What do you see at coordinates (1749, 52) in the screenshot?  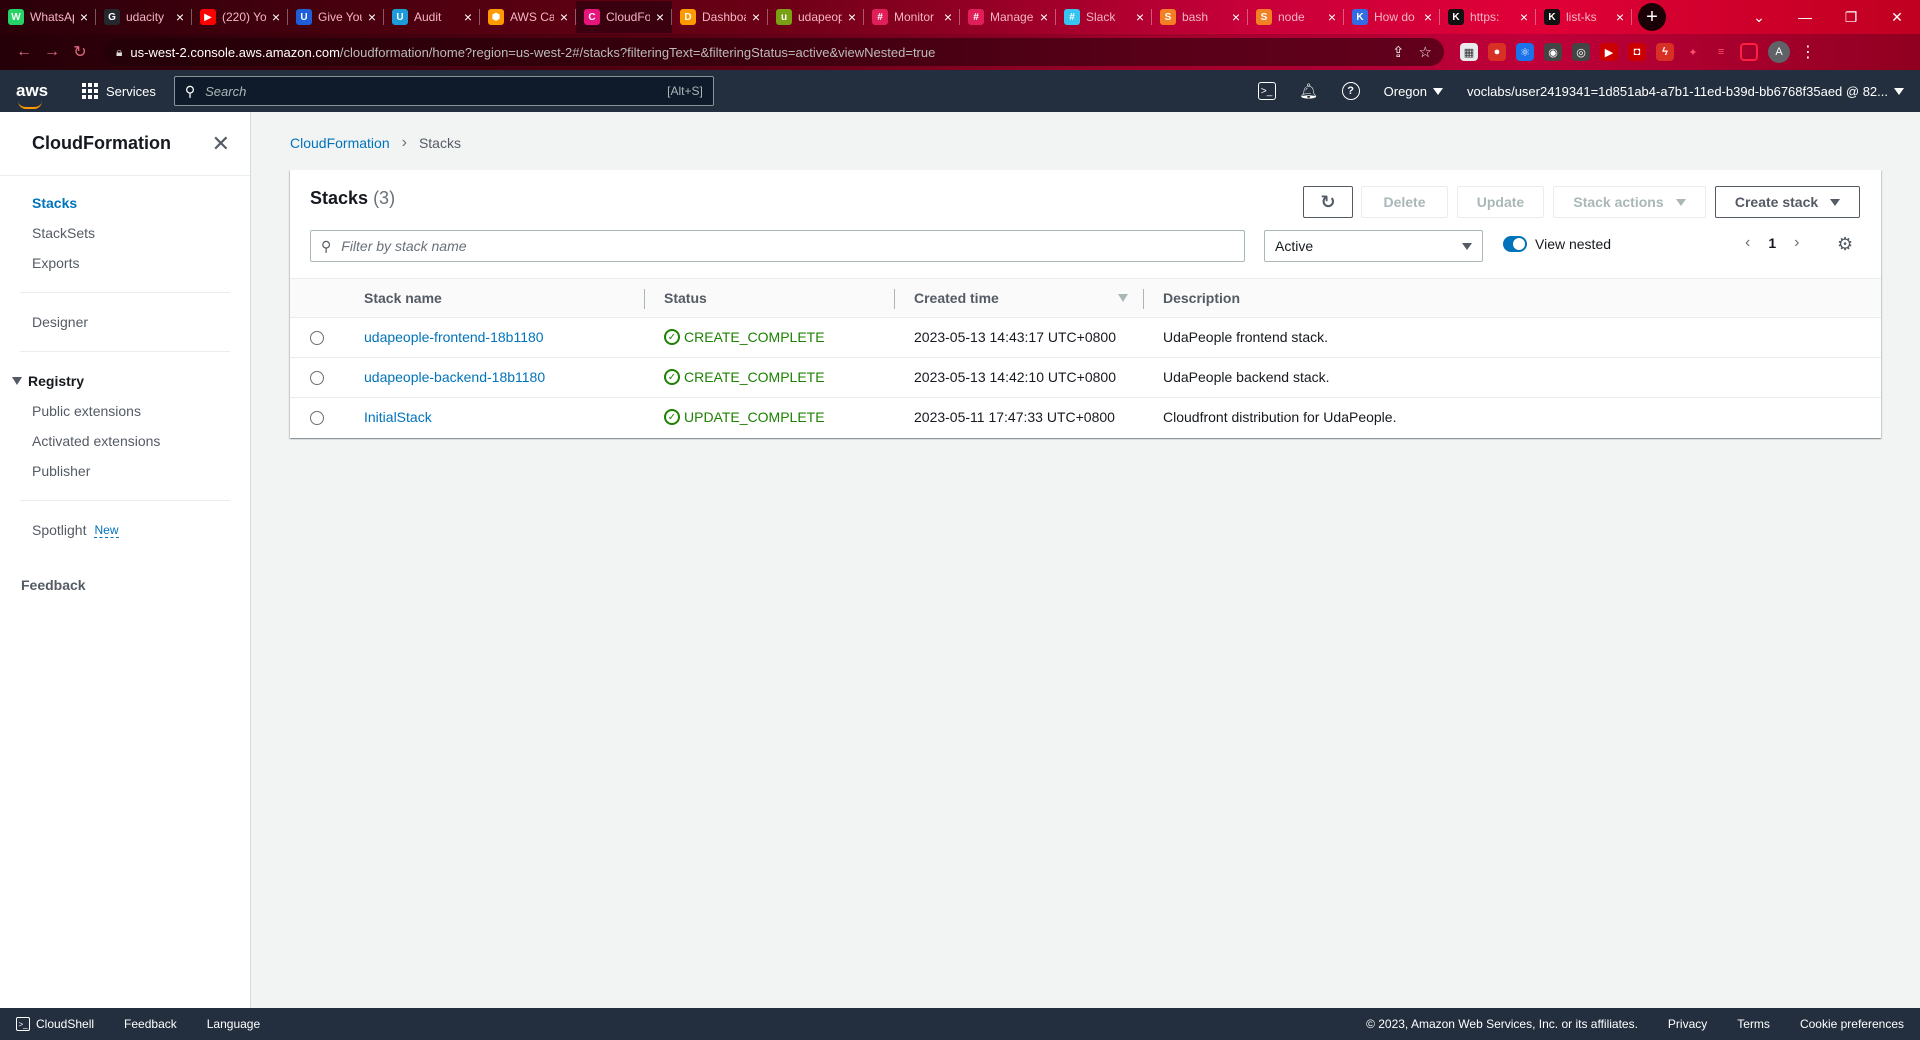 I see `side-panel-icon` at bounding box center [1749, 52].